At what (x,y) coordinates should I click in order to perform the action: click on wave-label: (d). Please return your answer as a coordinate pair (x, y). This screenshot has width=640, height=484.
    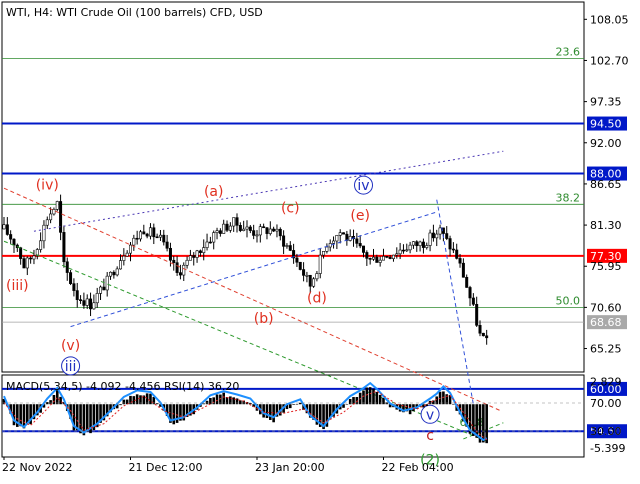
    Looking at the image, I should click on (317, 298).